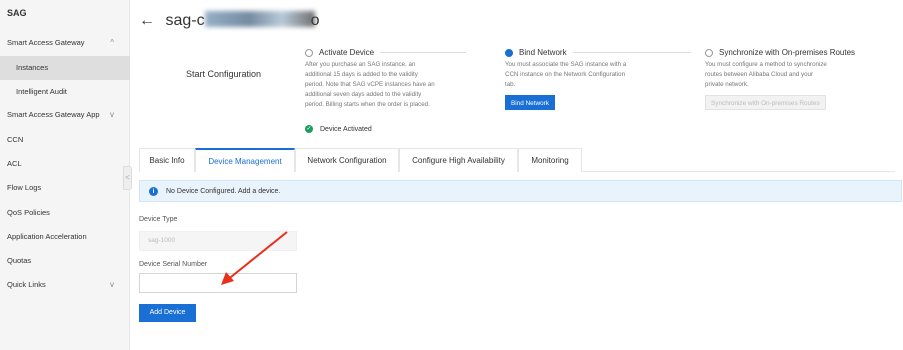 The height and width of the screenshot is (350, 903). What do you see at coordinates (254, 258) in the screenshot?
I see `annotation-arrow-icon` at bounding box center [254, 258].